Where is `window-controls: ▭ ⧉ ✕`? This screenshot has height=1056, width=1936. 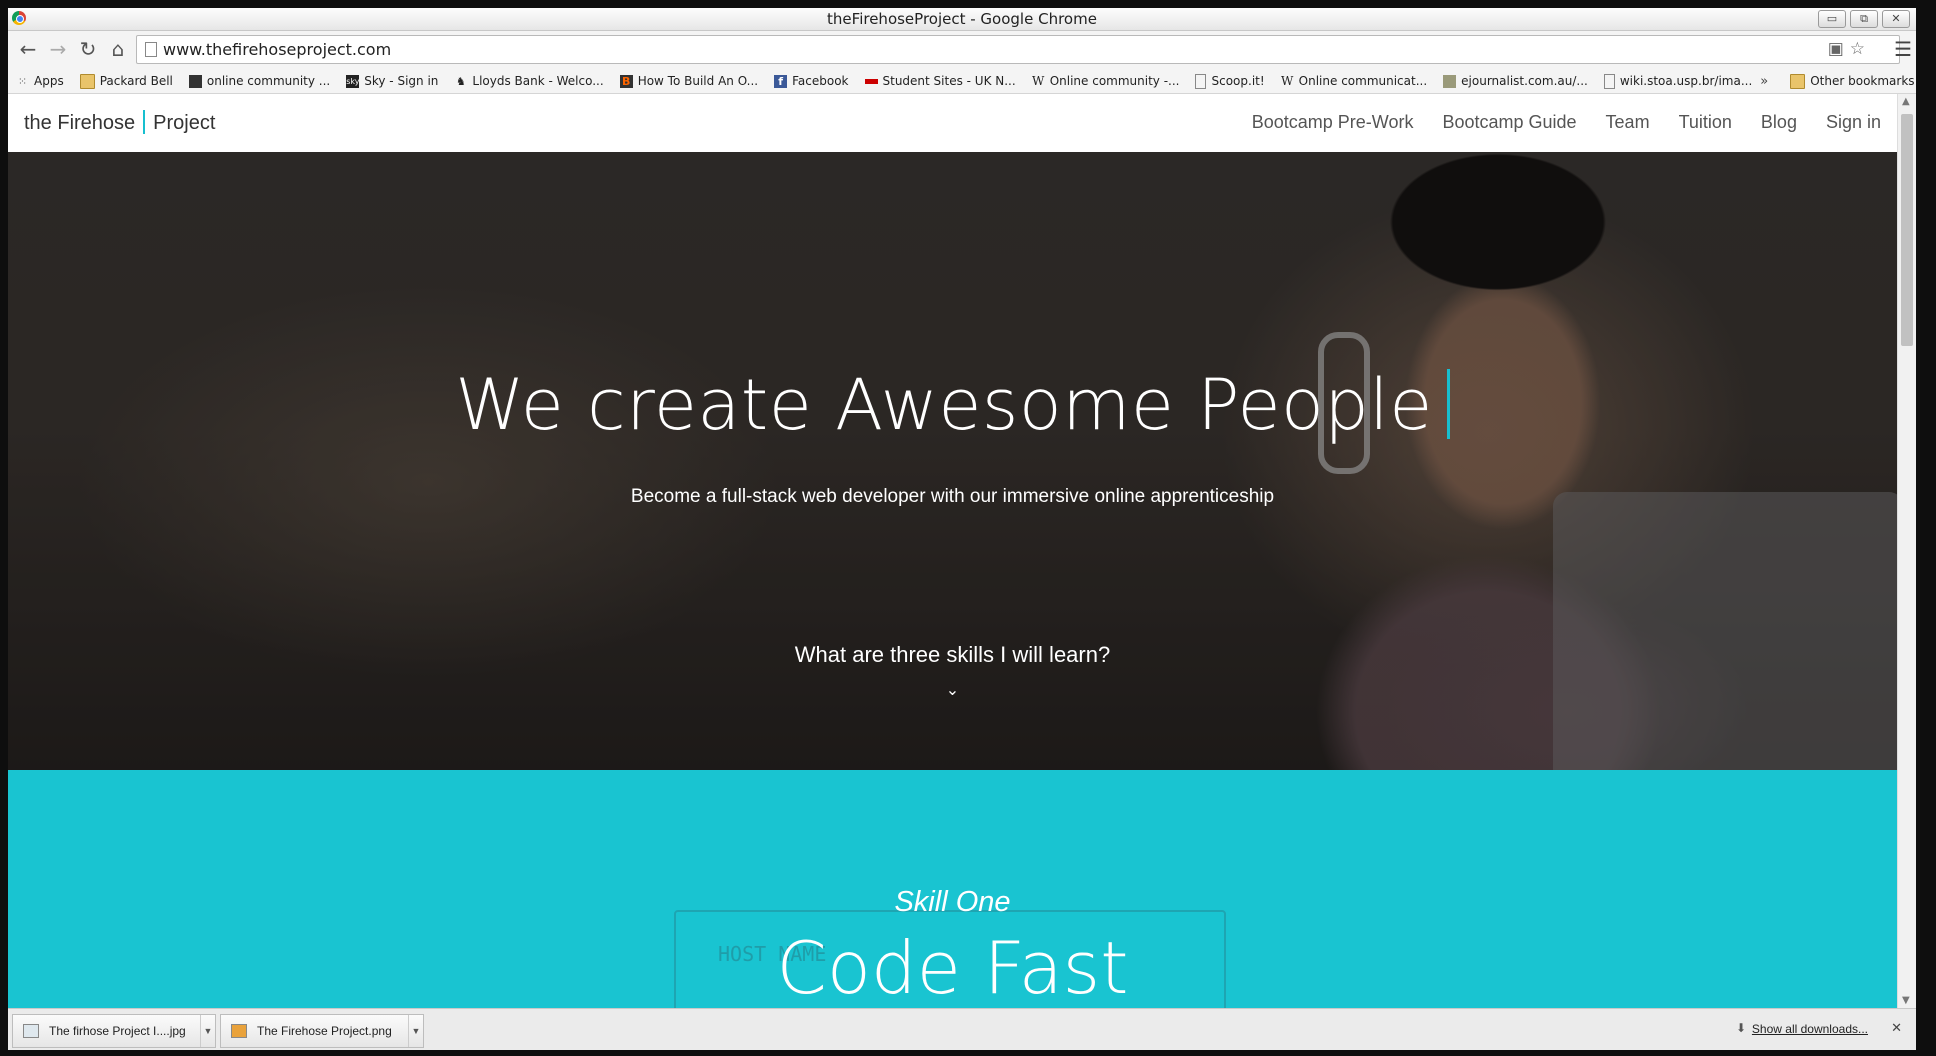
window-controls: ▭ ⧉ ✕ is located at coordinates (1864, 19).